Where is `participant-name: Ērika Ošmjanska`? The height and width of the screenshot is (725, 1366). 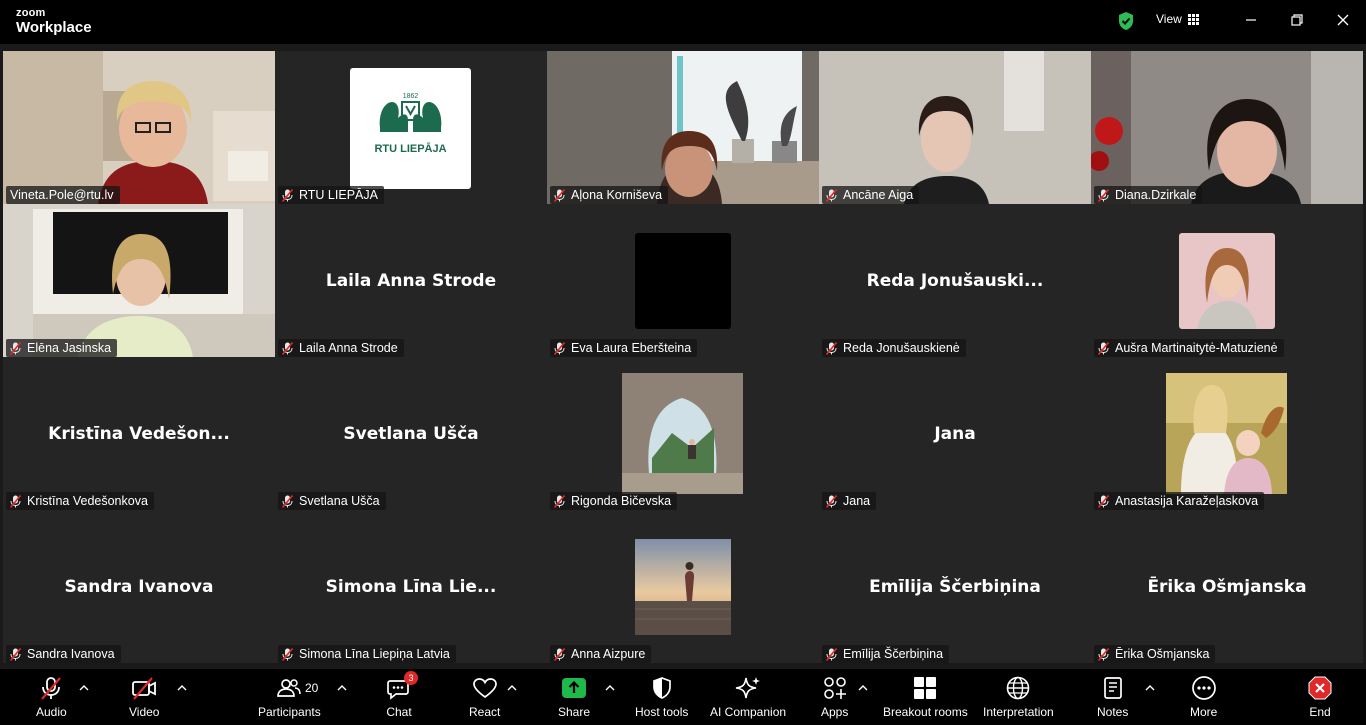 participant-name: Ērika Ošmjanska is located at coordinates (1162, 654).